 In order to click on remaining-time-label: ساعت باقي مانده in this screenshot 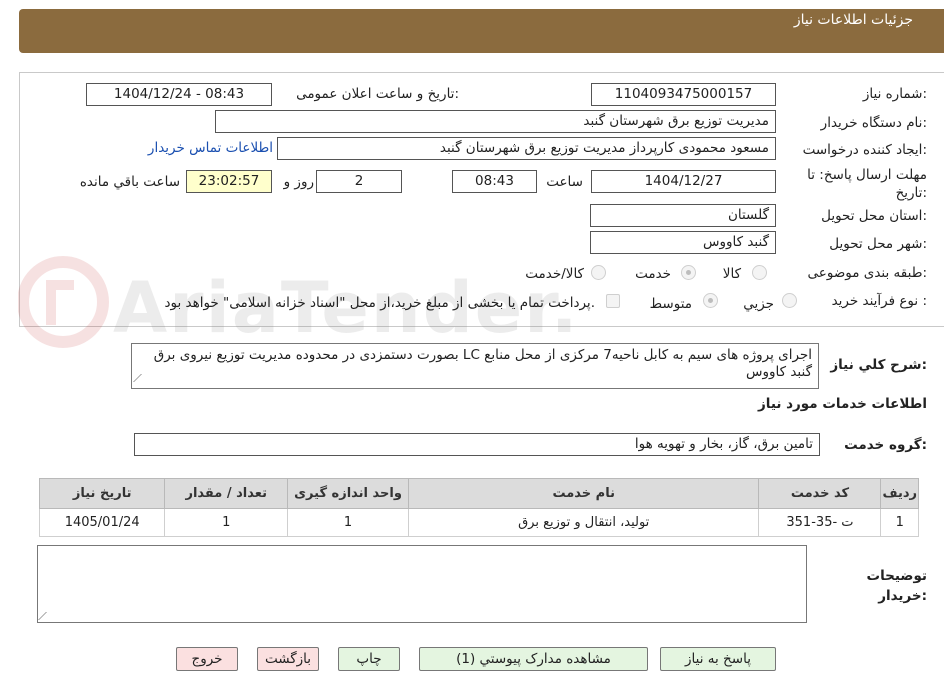, I will do `click(129, 182)`.